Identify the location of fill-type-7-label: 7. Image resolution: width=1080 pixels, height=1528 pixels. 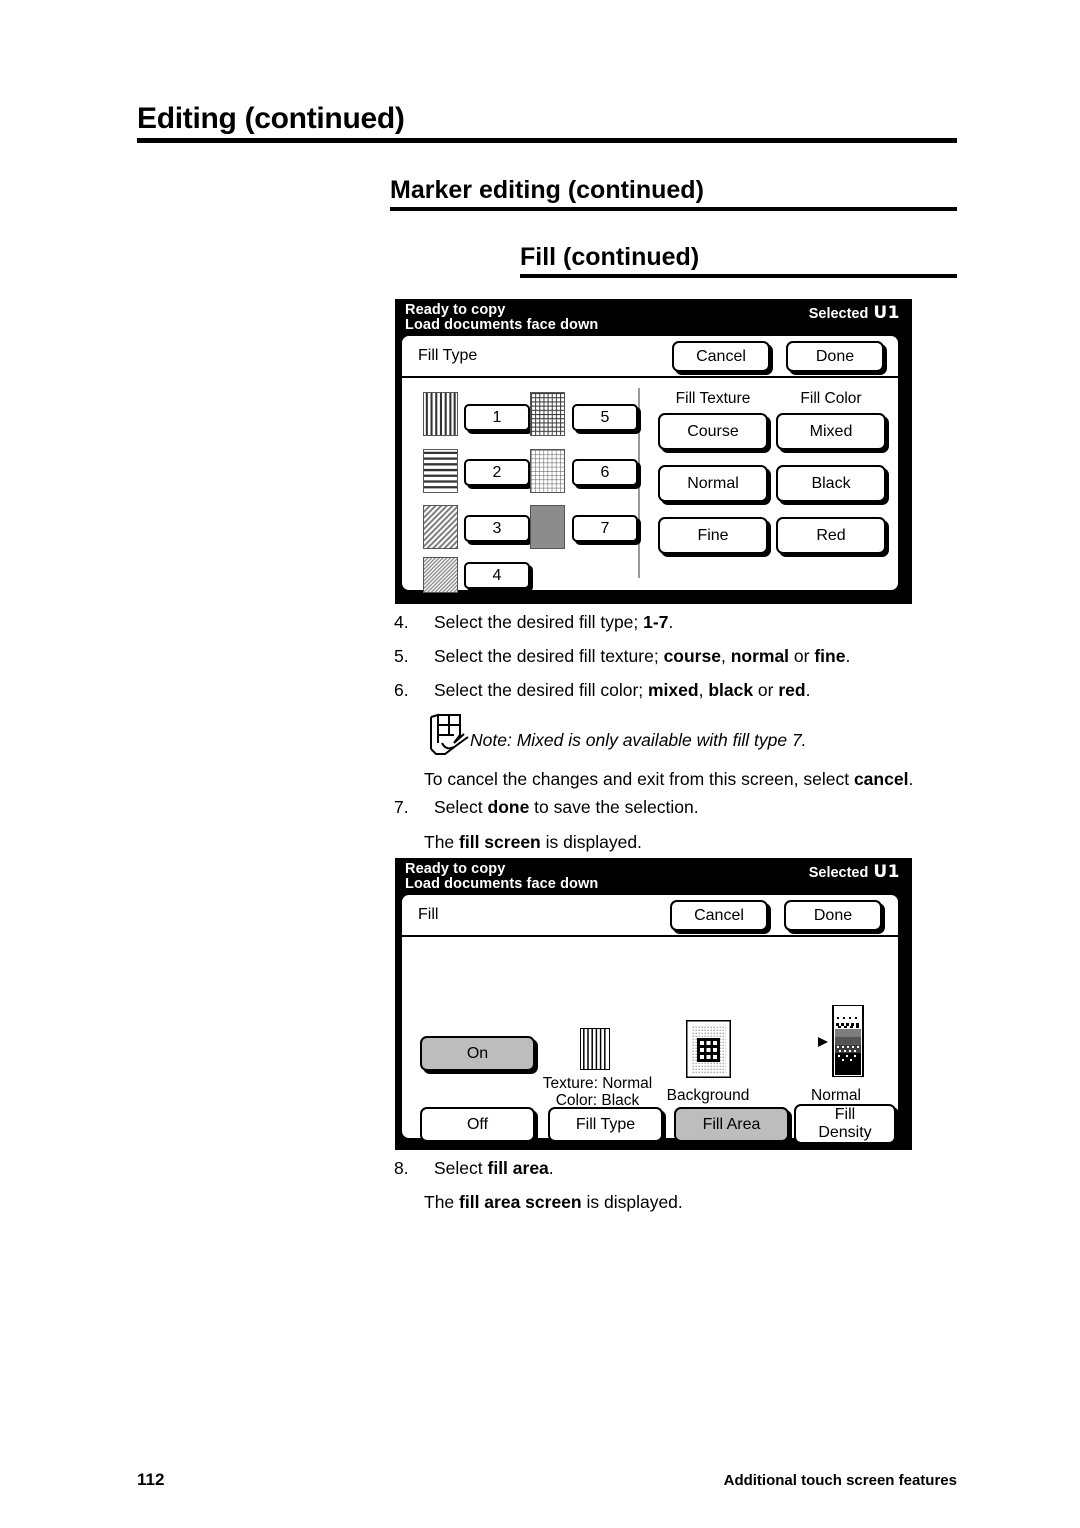
(605, 528).